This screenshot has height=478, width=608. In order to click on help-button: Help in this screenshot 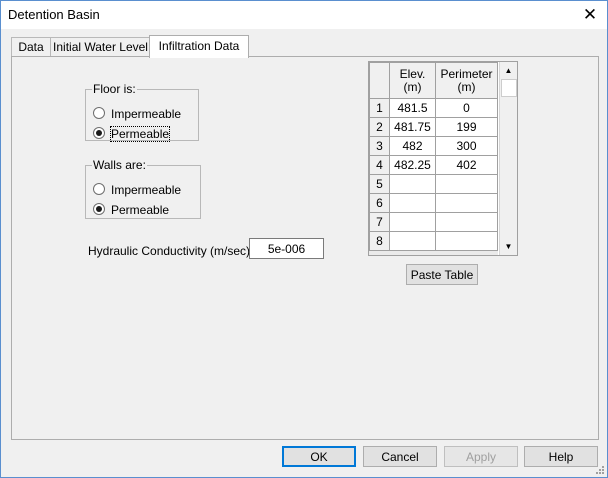, I will do `click(561, 456)`.